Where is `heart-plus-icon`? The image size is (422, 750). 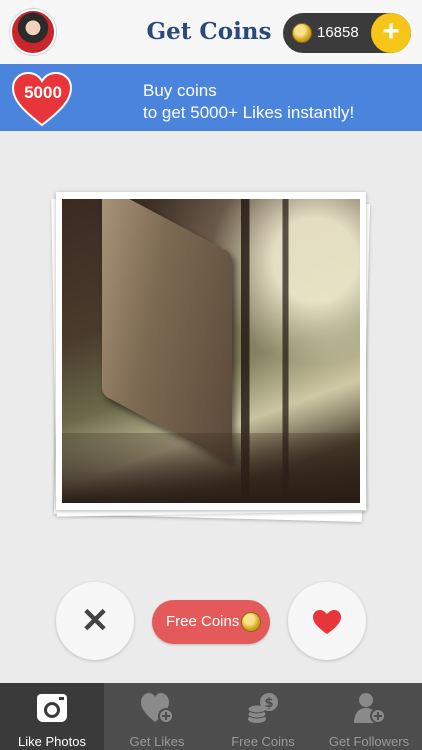 heart-plus-icon is located at coordinates (157, 708).